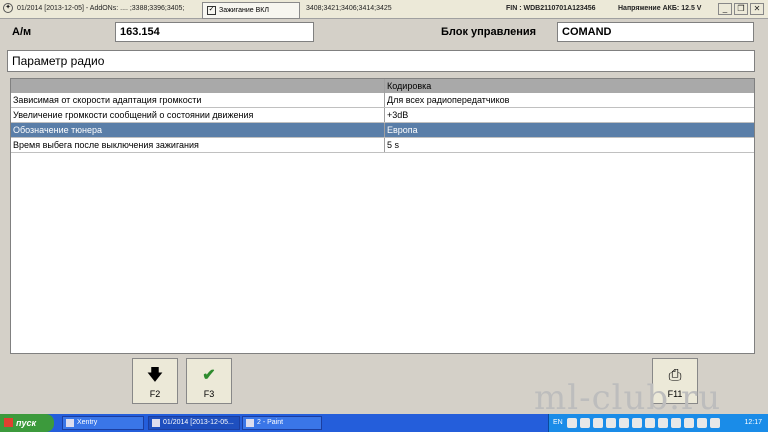  I want to click on vehicle-field: 163.154, so click(214, 32).